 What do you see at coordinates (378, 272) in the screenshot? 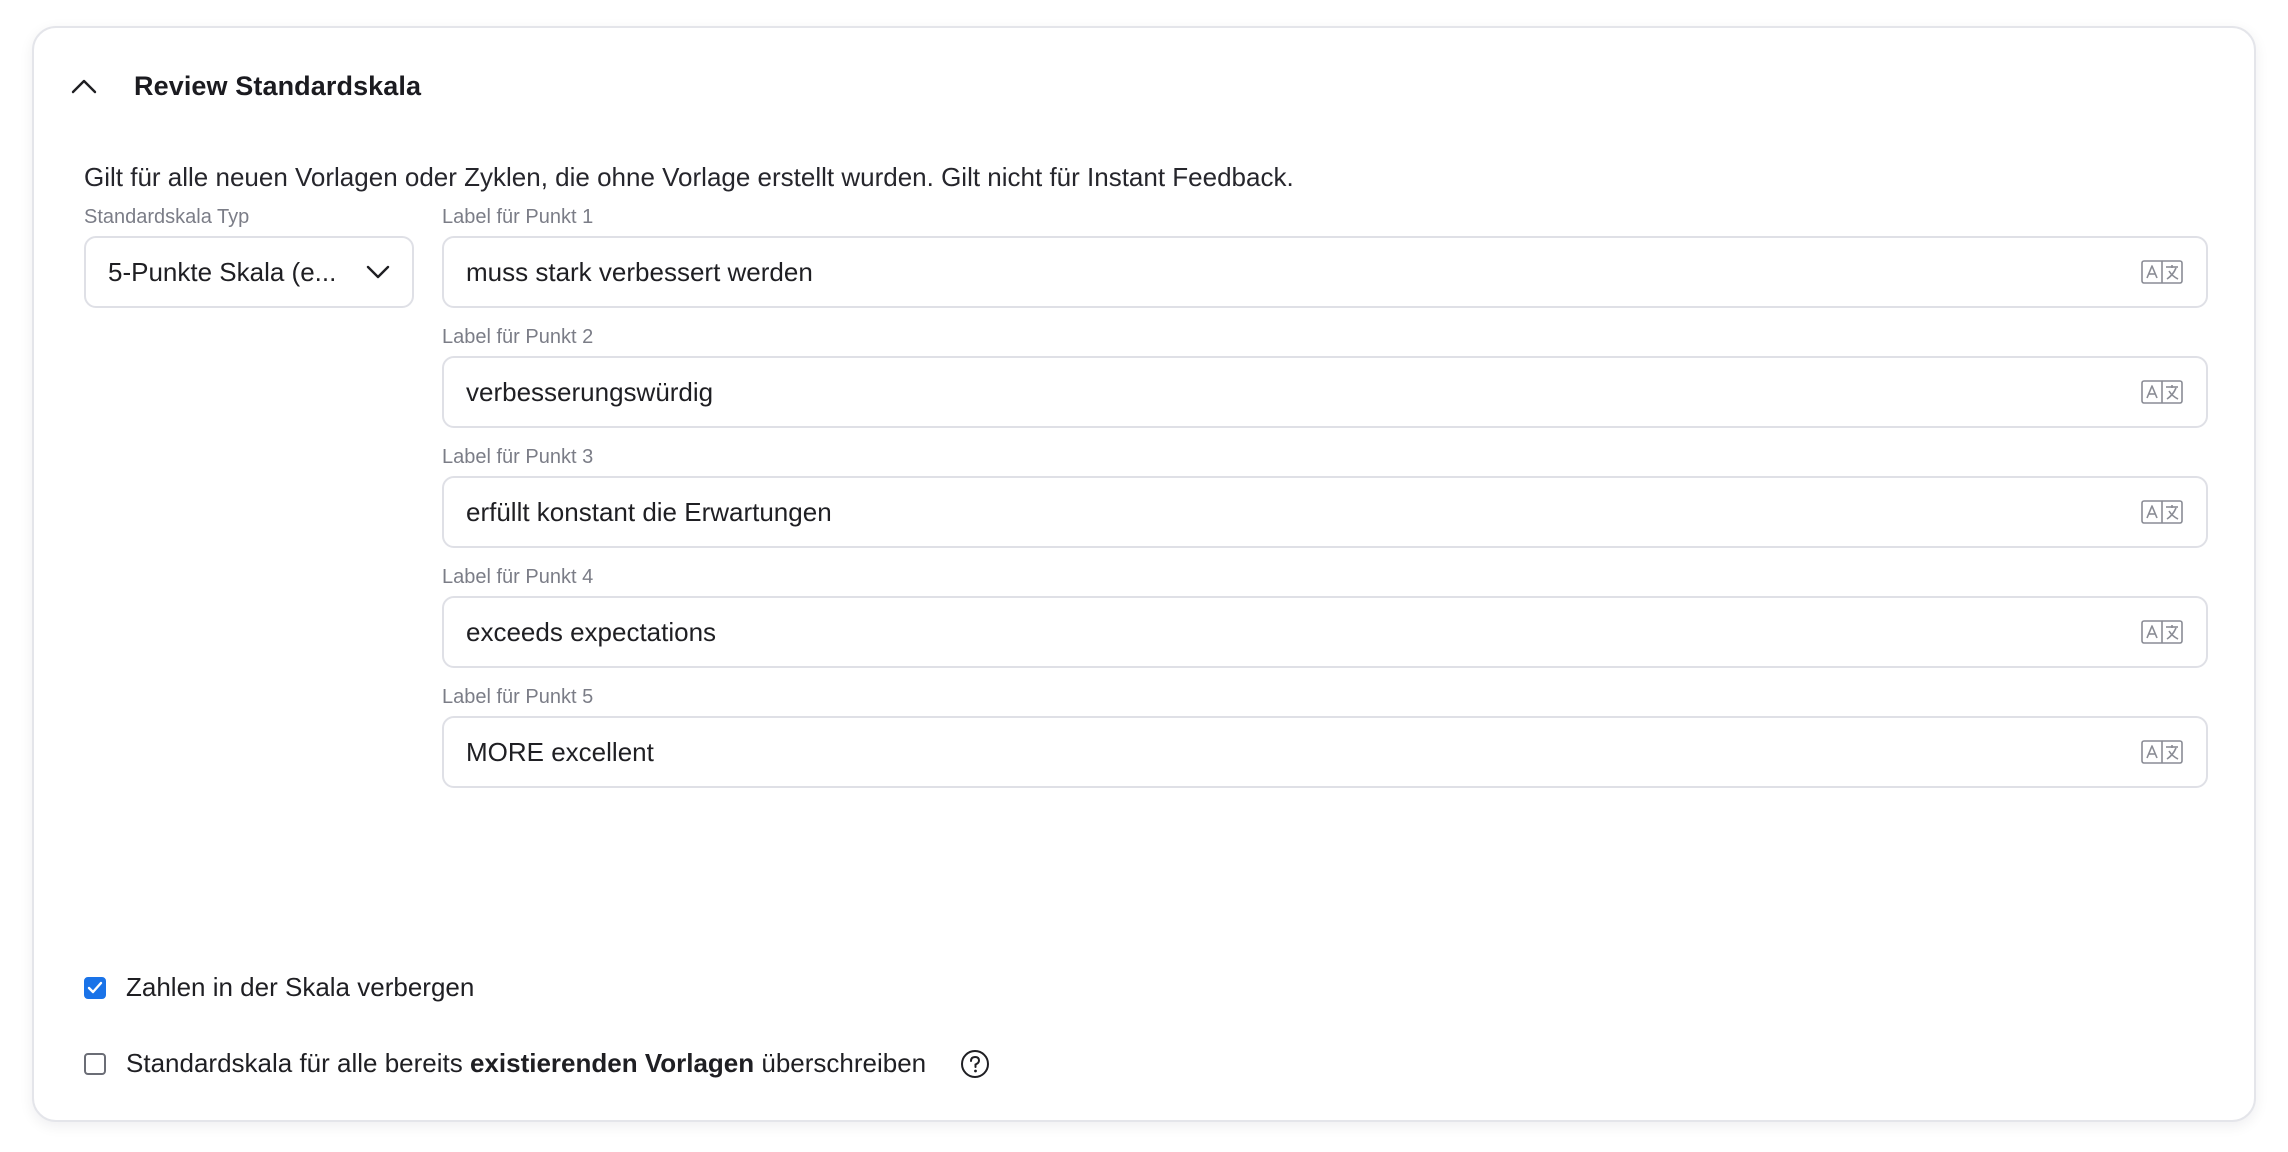
I see `chevron-down-icon` at bounding box center [378, 272].